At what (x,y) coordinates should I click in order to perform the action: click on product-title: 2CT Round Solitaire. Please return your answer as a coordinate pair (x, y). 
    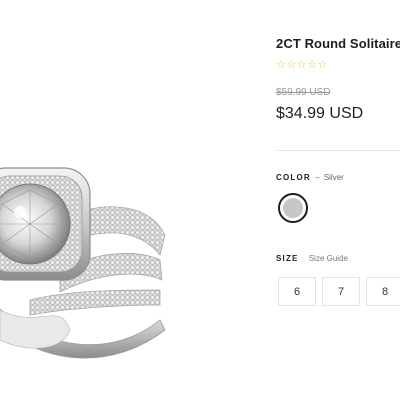
    Looking at the image, I should click on (338, 43).